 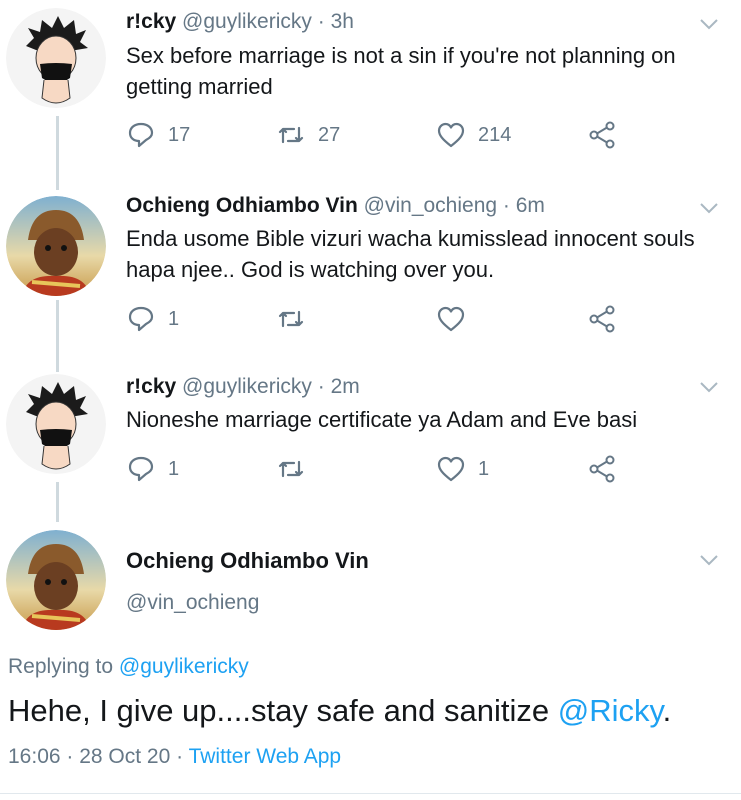 I want to click on retweet-button: 27, so click(x=308, y=135).